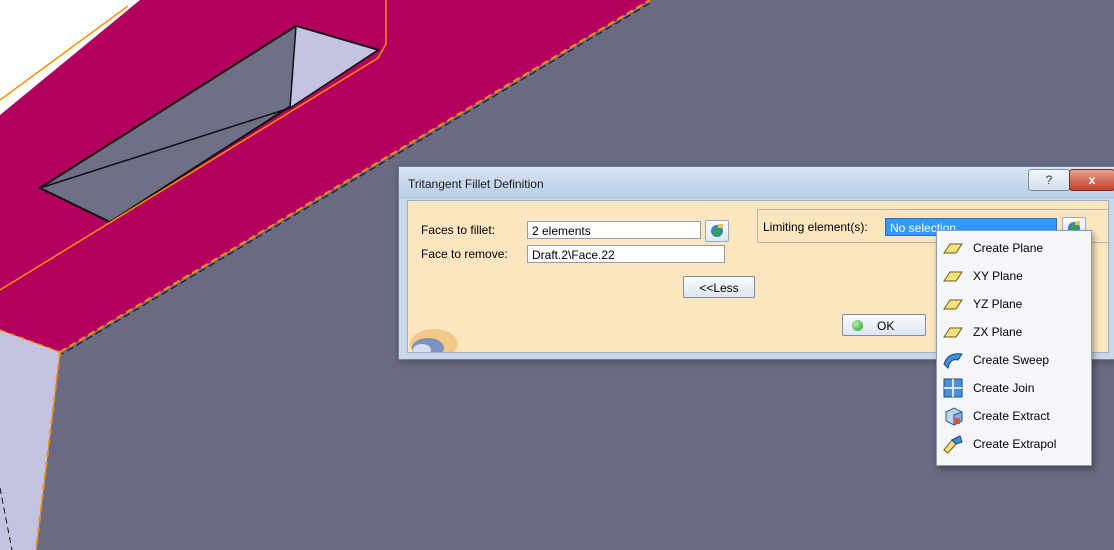 The width and height of the screenshot is (1114, 550). Describe the element at coordinates (458, 230) in the screenshot. I see `faces-to-fillet-label: Faces to fillet:` at that location.